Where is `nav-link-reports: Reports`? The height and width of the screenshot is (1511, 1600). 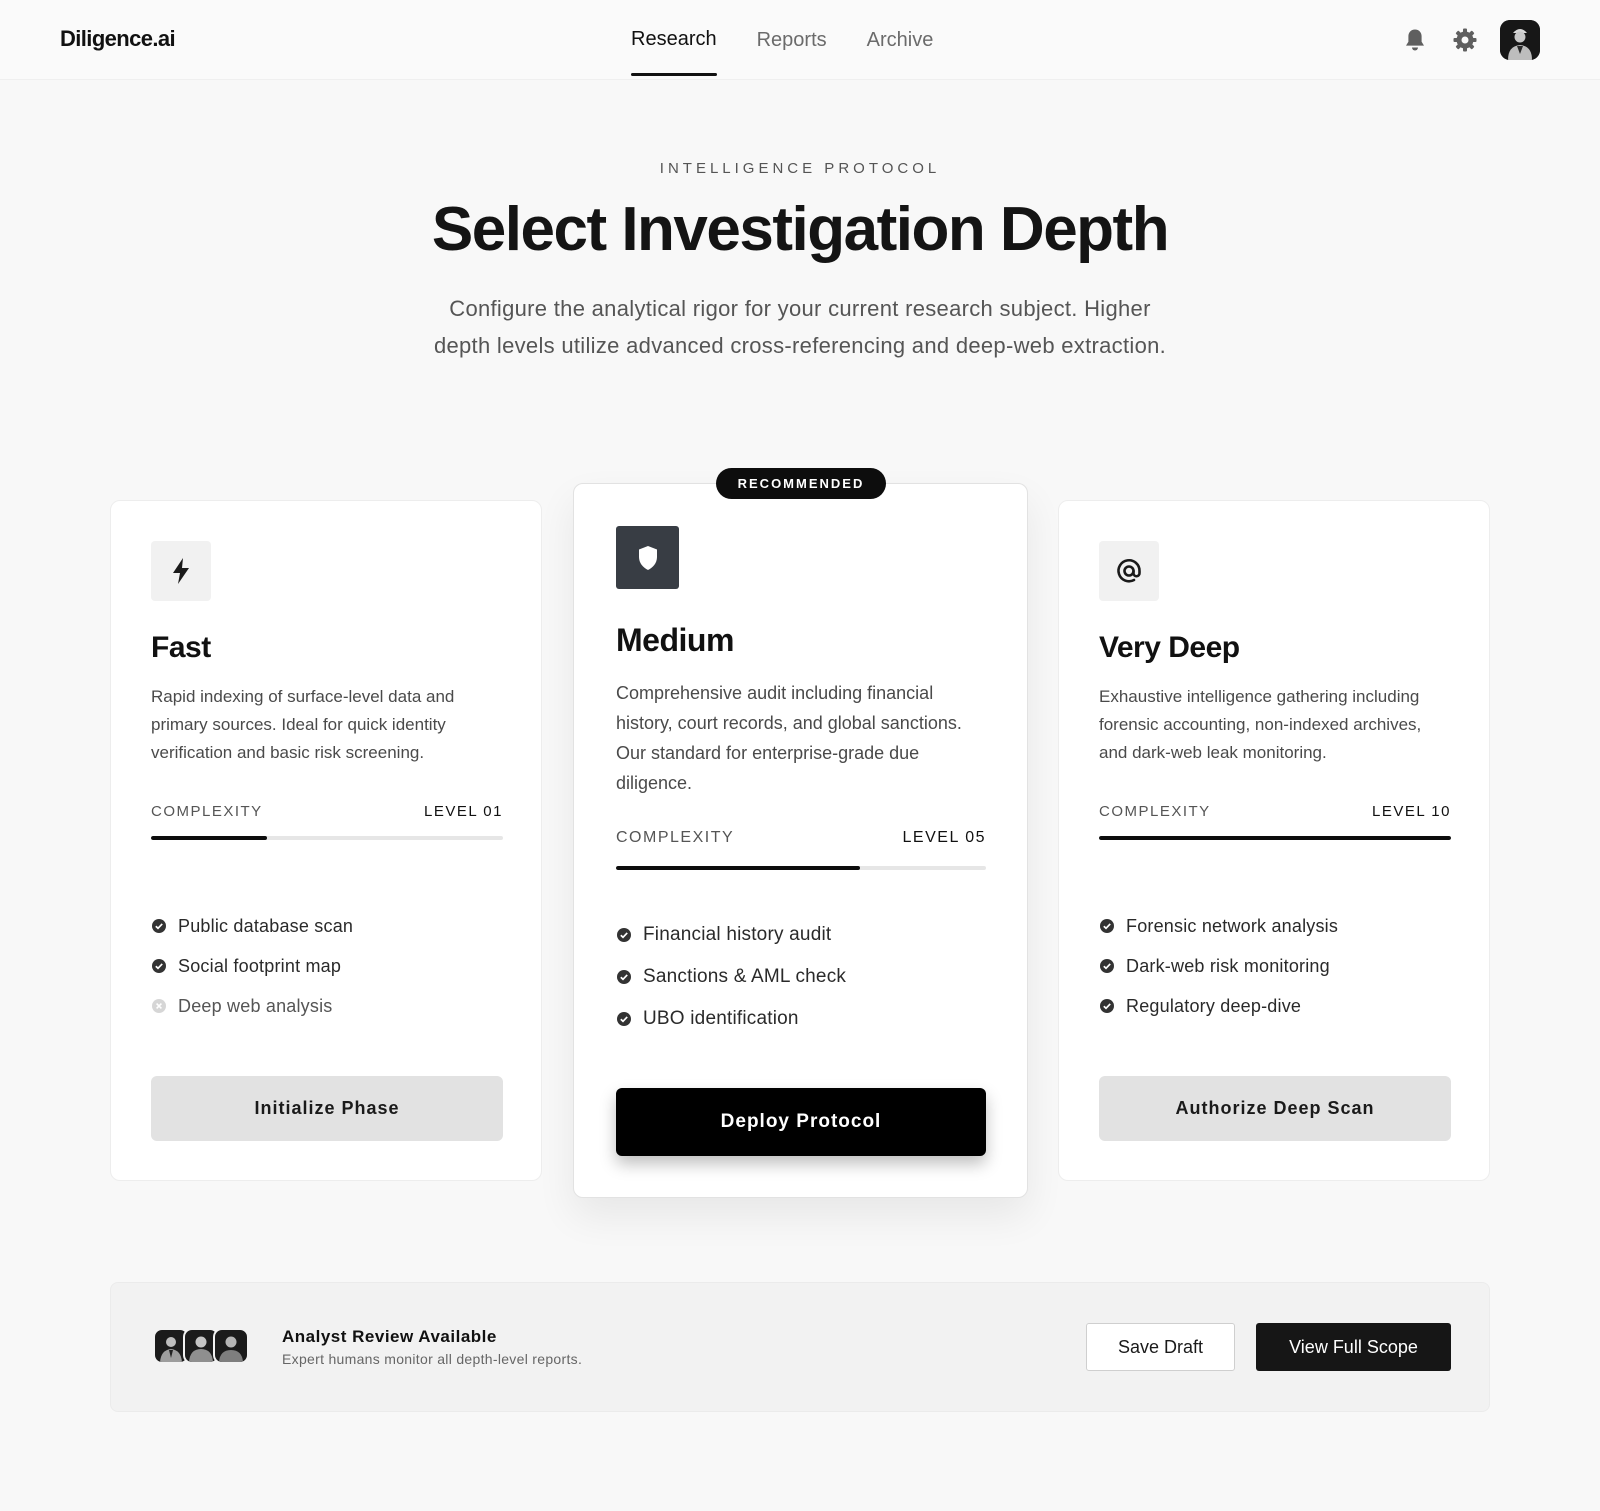 nav-link-reports: Reports is located at coordinates (792, 40).